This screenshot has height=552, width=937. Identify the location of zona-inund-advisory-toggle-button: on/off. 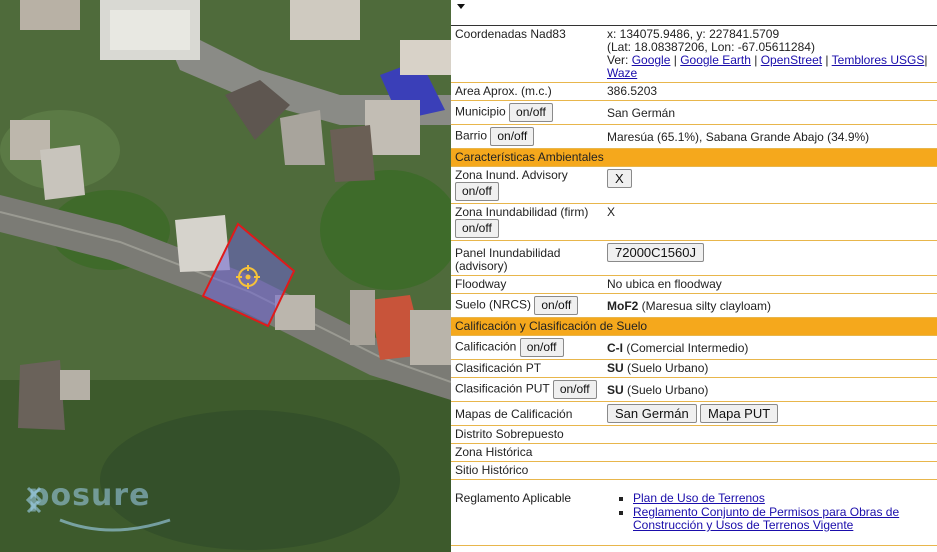
(477, 191).